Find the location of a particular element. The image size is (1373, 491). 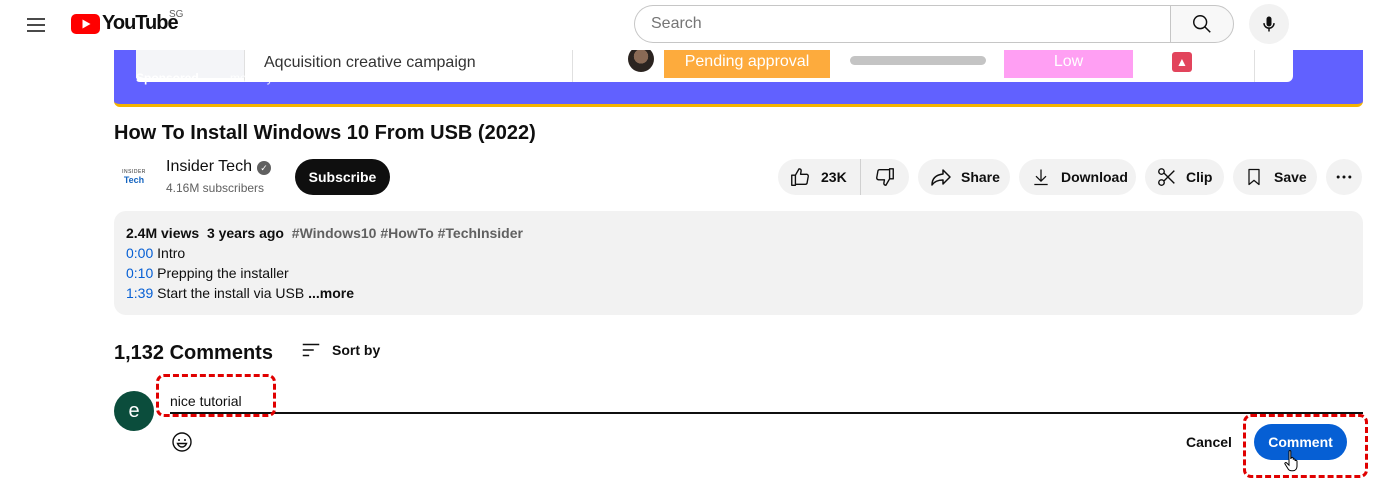

youtube-logo: YouTube is located at coordinates (125, 23).